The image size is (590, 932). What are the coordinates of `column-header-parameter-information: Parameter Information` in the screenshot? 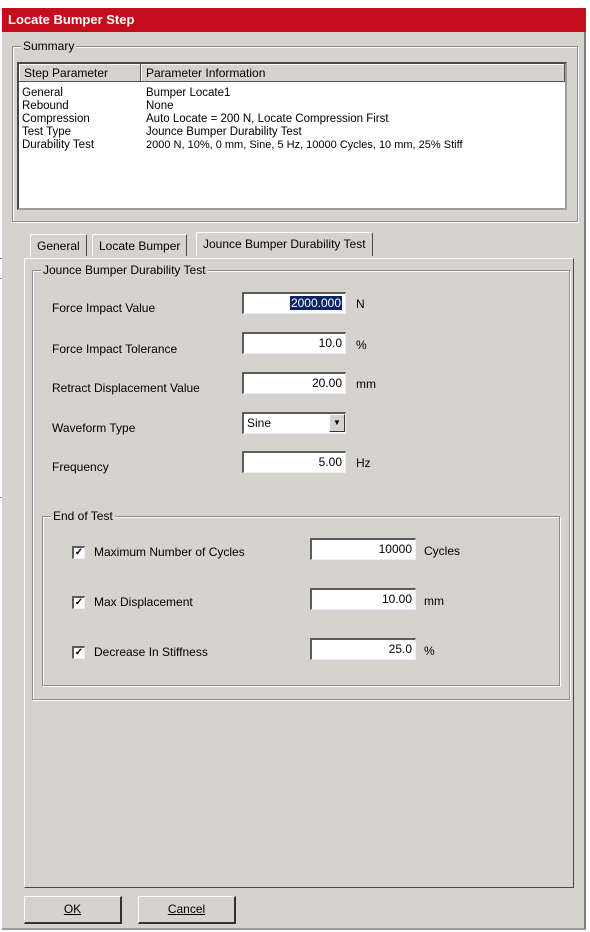 It's located at (353, 73).